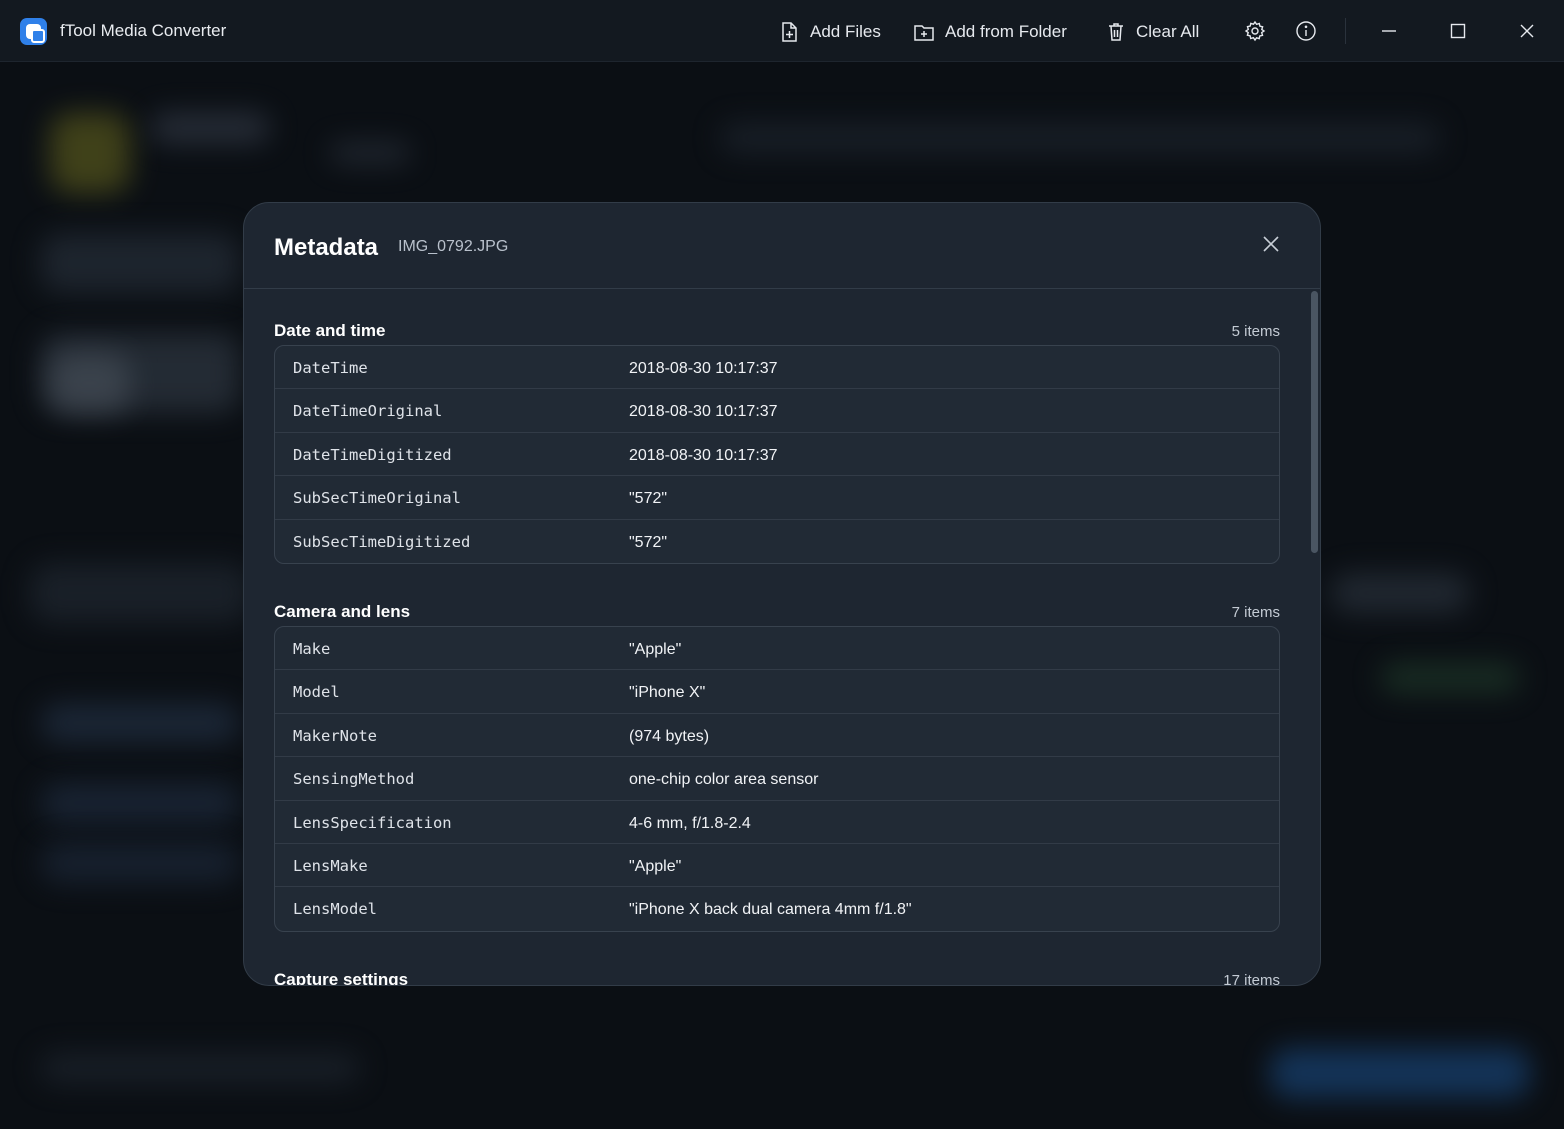 The height and width of the screenshot is (1129, 1564). Describe the element at coordinates (924, 32) in the screenshot. I see `add-folder-icon` at that location.